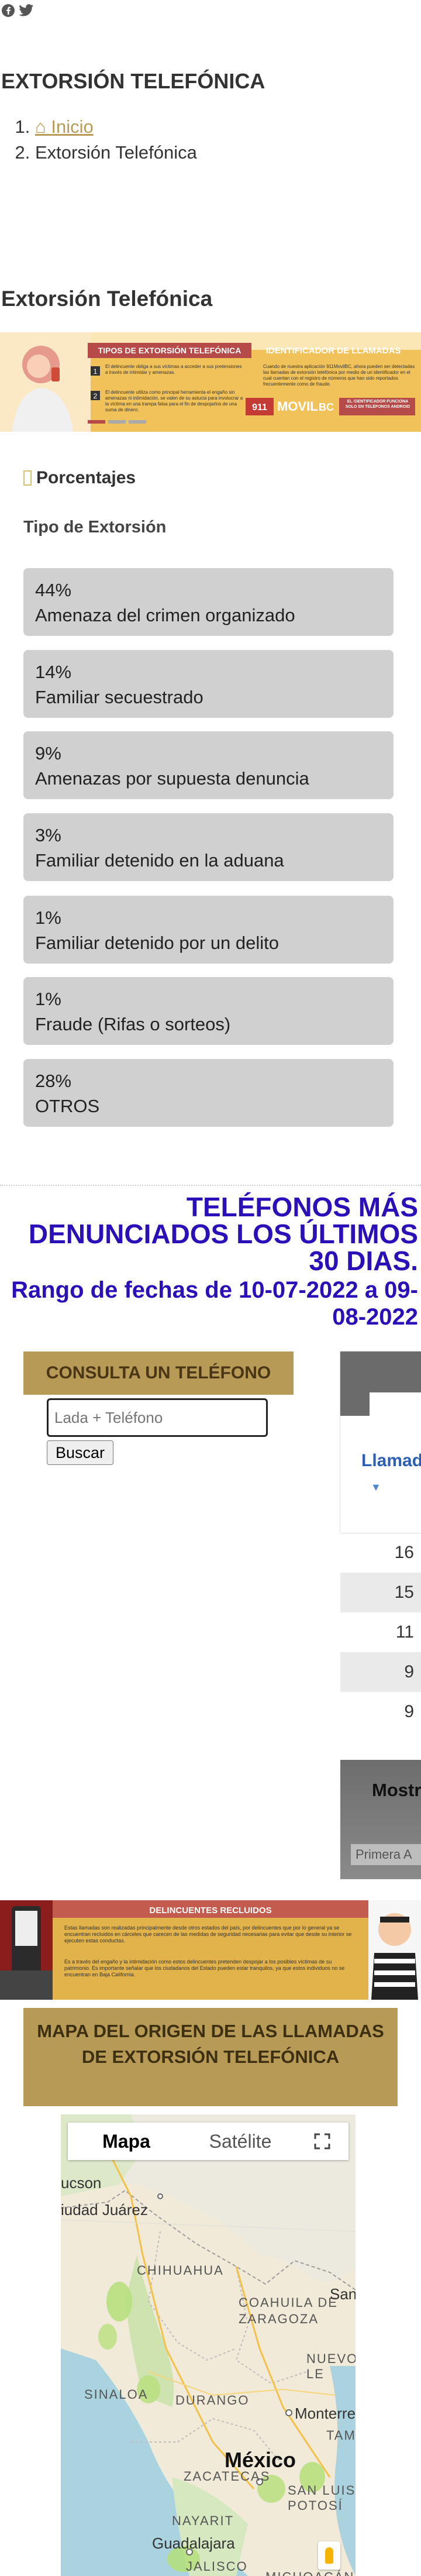 The image size is (421, 2576). Describe the element at coordinates (404, 1552) in the screenshot. I see `table-row: 16` at that location.